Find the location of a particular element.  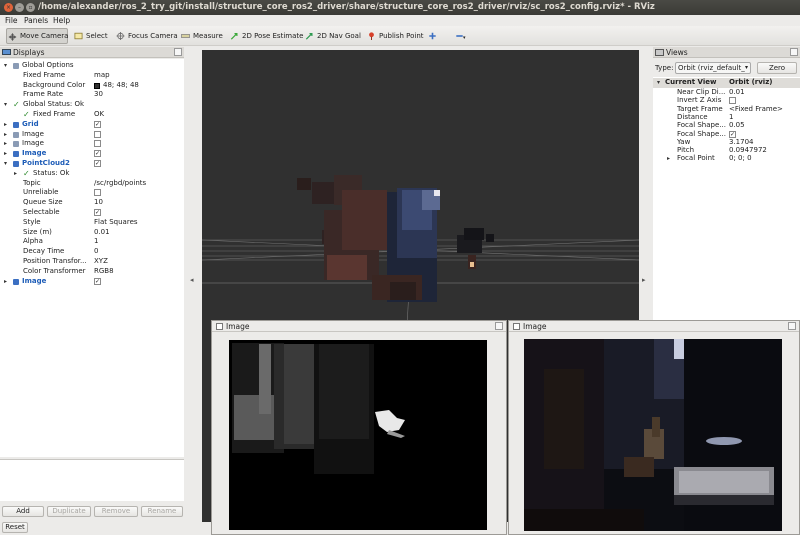

display-row: ▾ Global Options is located at coordinates (92, 66).